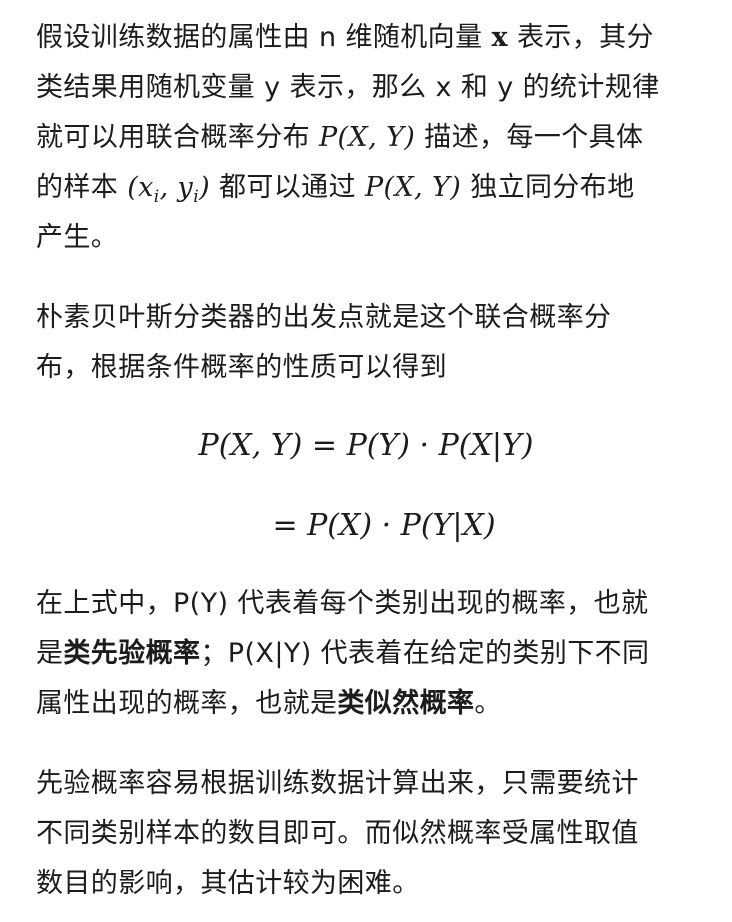 This screenshot has height=922, width=732. What do you see at coordinates (204, 187) in the screenshot?
I see `math-part: )` at bounding box center [204, 187].